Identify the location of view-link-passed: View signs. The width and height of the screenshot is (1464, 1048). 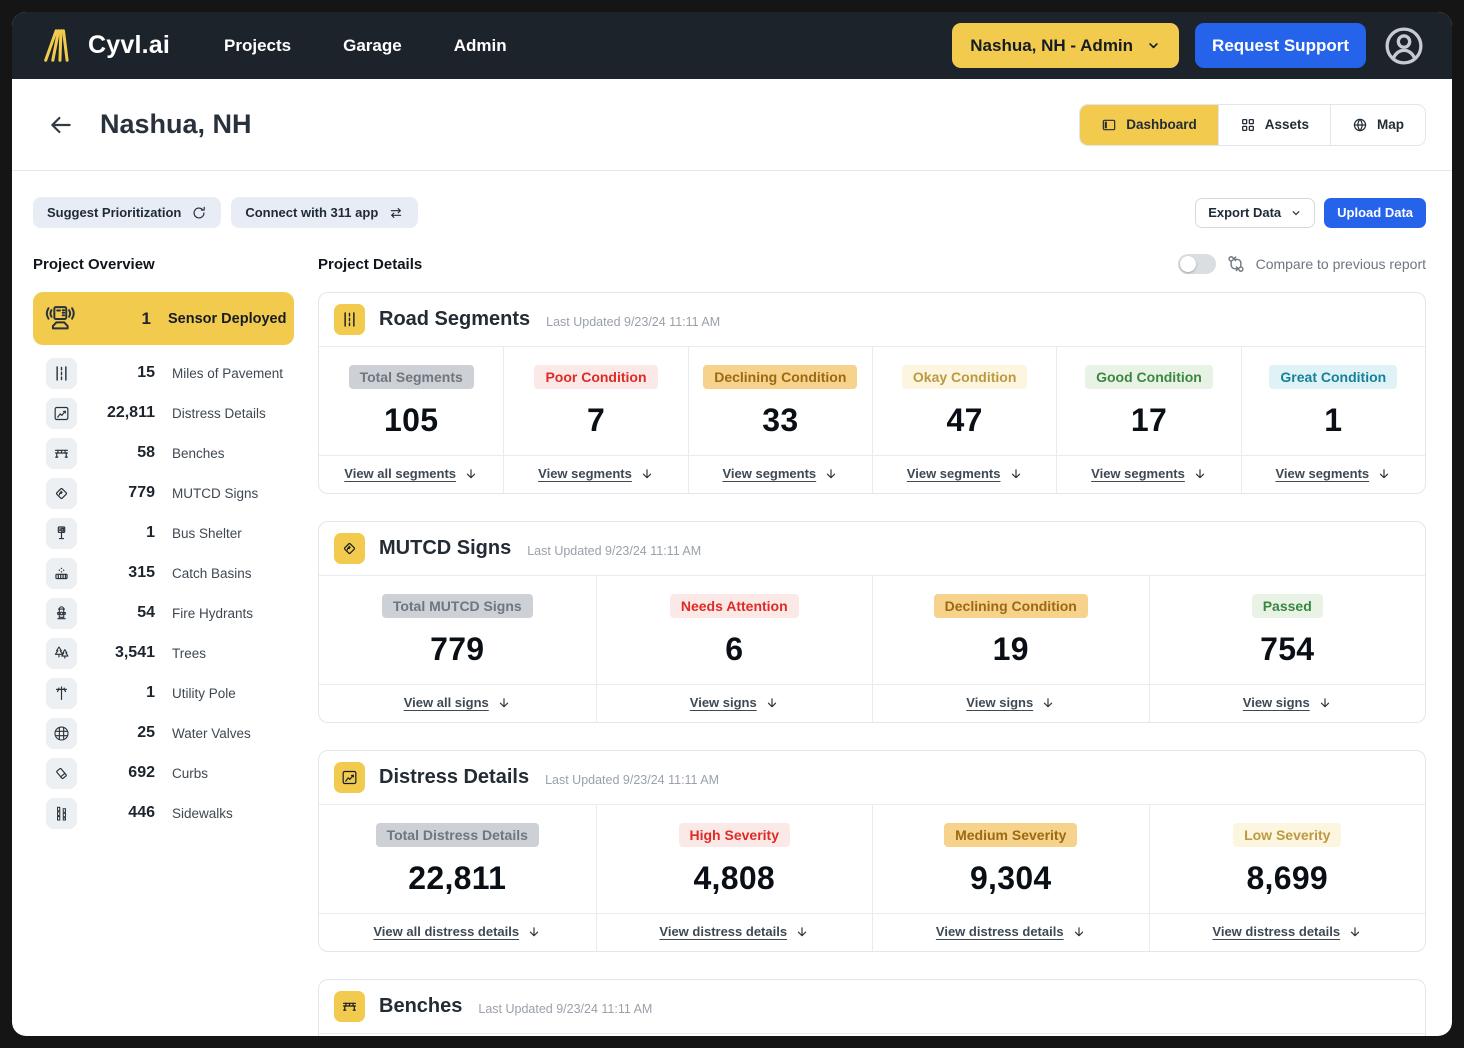
(1276, 702).